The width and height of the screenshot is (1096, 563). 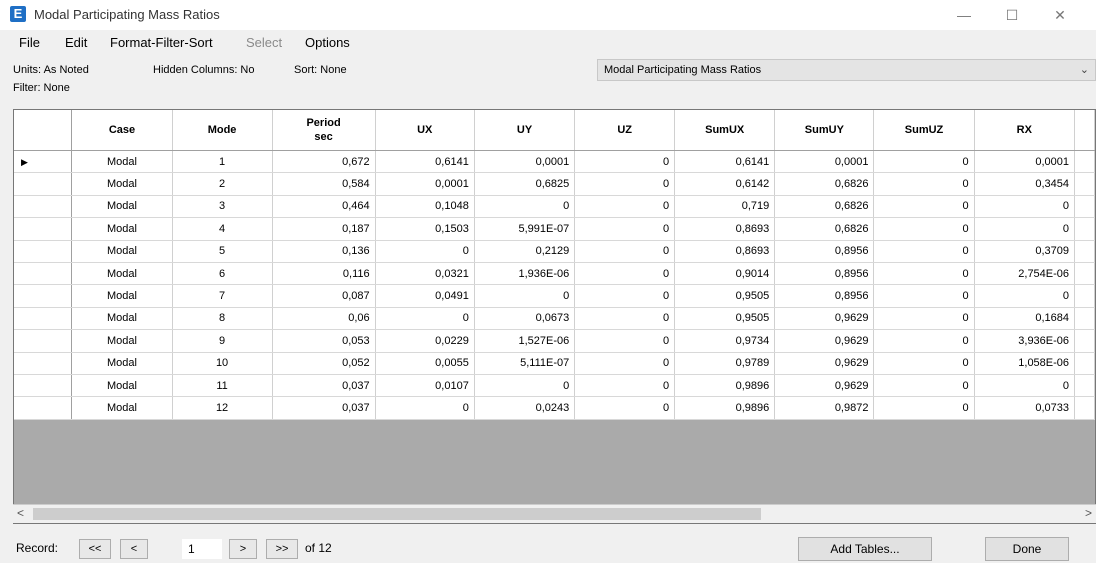 What do you see at coordinates (324, 184) in the screenshot?
I see `cell-period: 0,584` at bounding box center [324, 184].